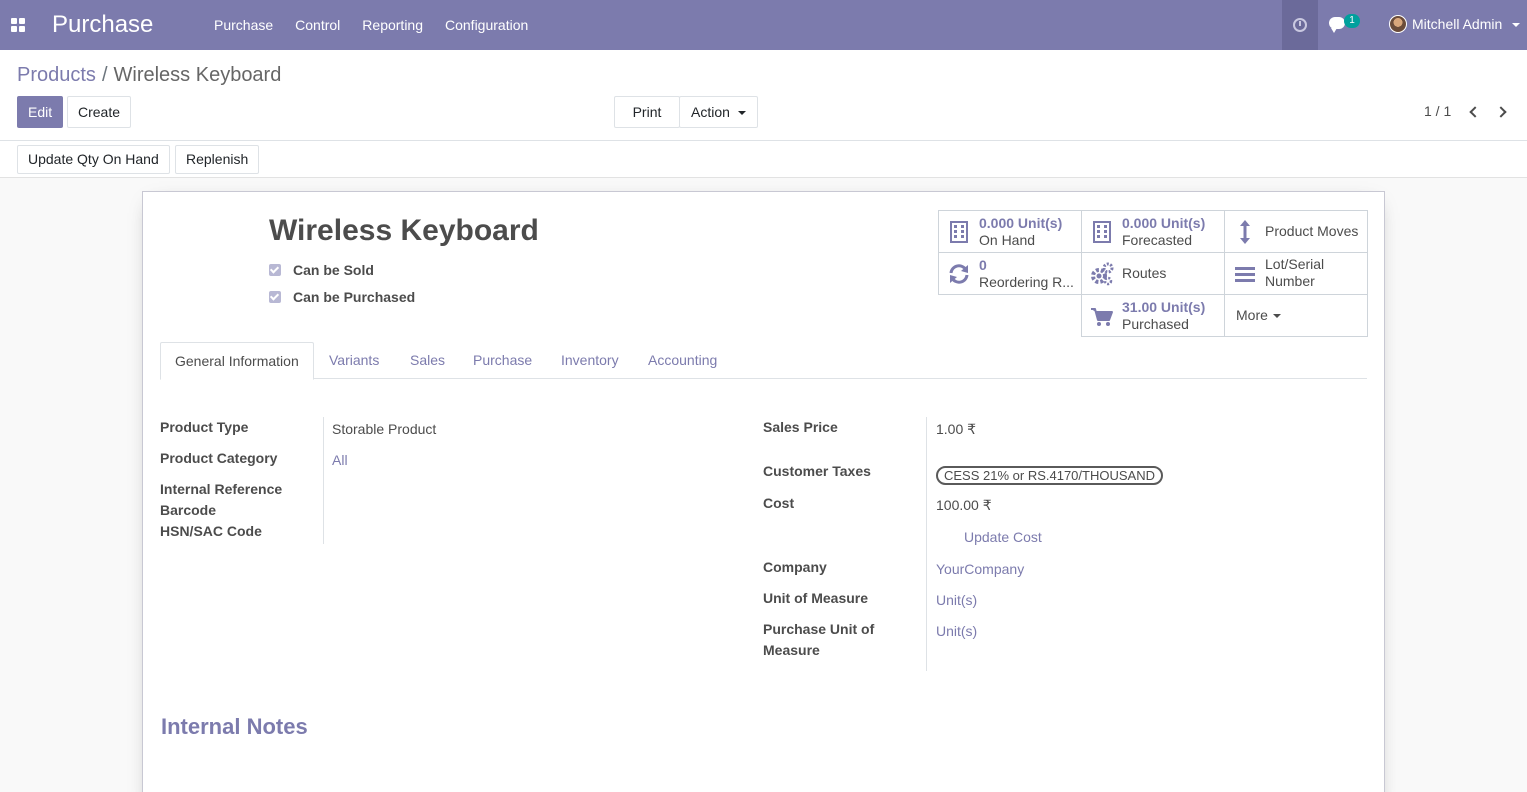 The width and height of the screenshot is (1527, 792). Describe the element at coordinates (956, 429) in the screenshot. I see `sales-price-value: 1.00 ₹` at that location.